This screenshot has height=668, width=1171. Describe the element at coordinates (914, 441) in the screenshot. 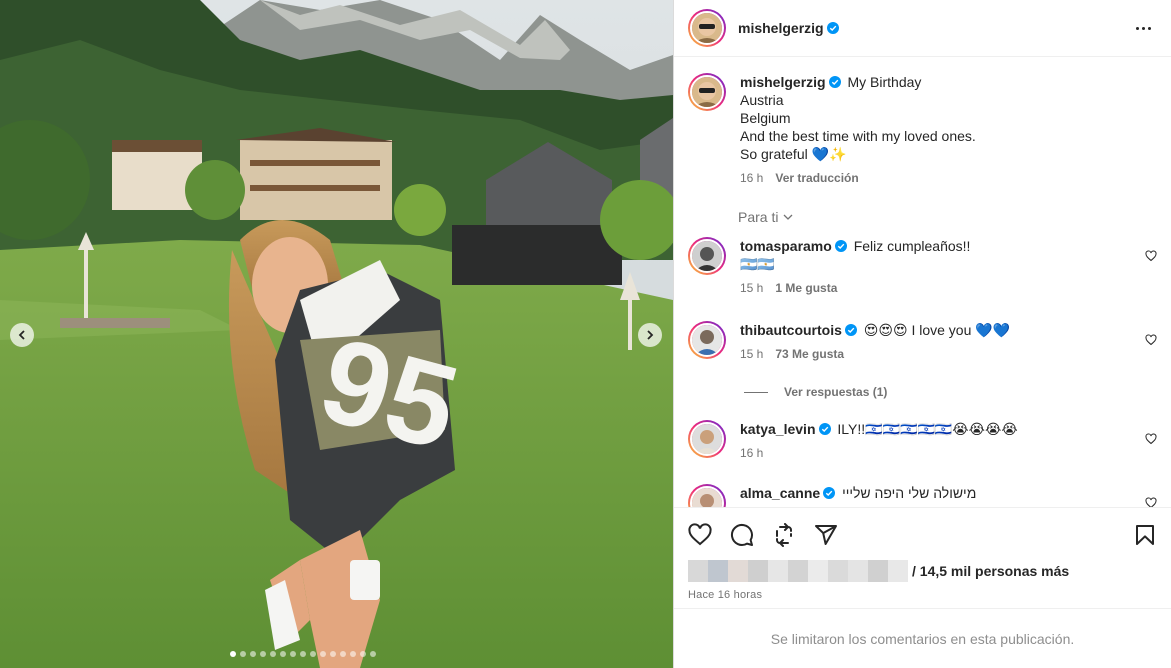

I see `comment-item: katya_levin ILY!!🇮🇱🇮🇱🇮🇱🇮🇱🇮🇱😭😭😭😭 16 h` at that location.